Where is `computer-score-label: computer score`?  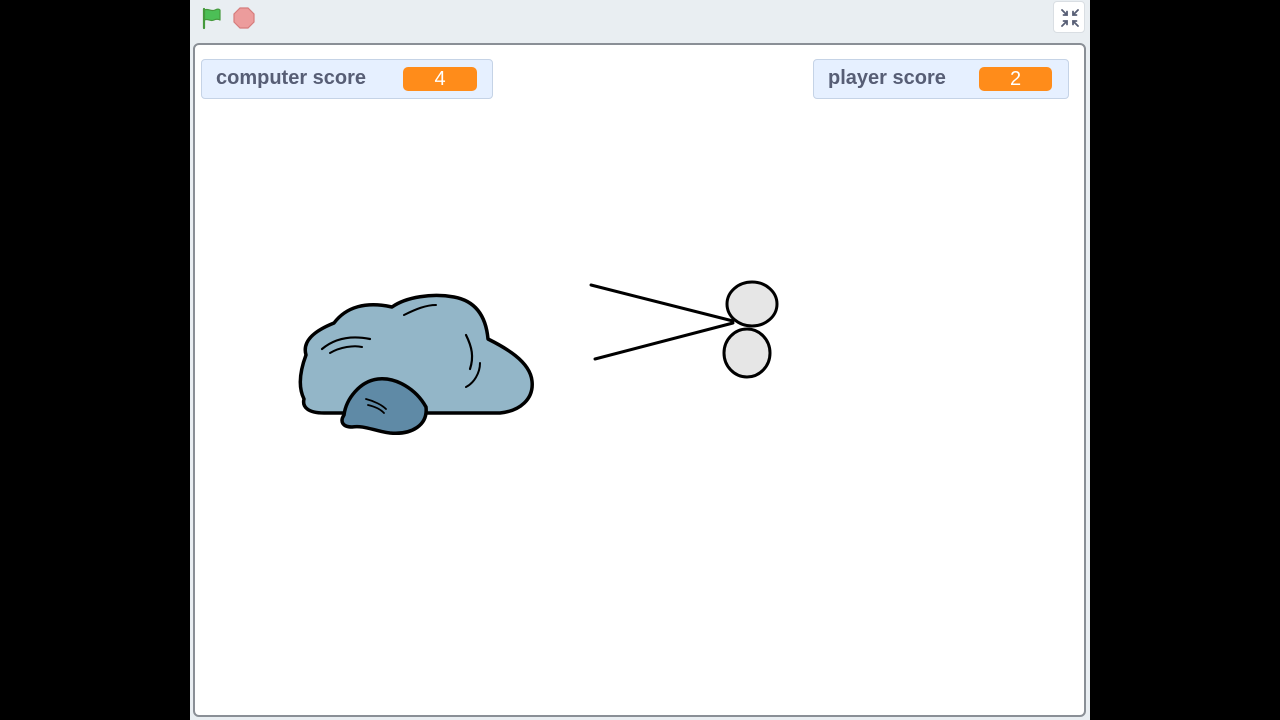
computer-score-label: computer score is located at coordinates (291, 78).